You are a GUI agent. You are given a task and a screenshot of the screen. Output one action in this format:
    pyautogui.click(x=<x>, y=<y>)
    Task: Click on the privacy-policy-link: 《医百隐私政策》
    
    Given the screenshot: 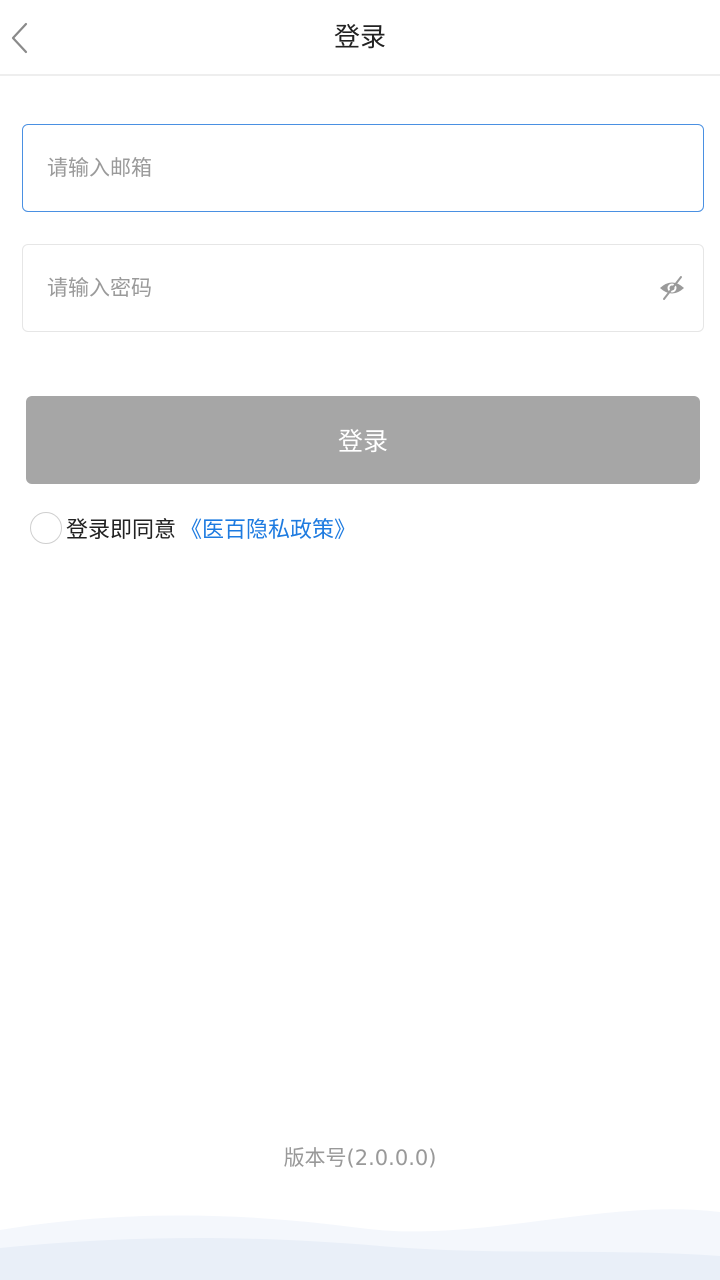 What is the action you would take?
    pyautogui.click(x=268, y=528)
    